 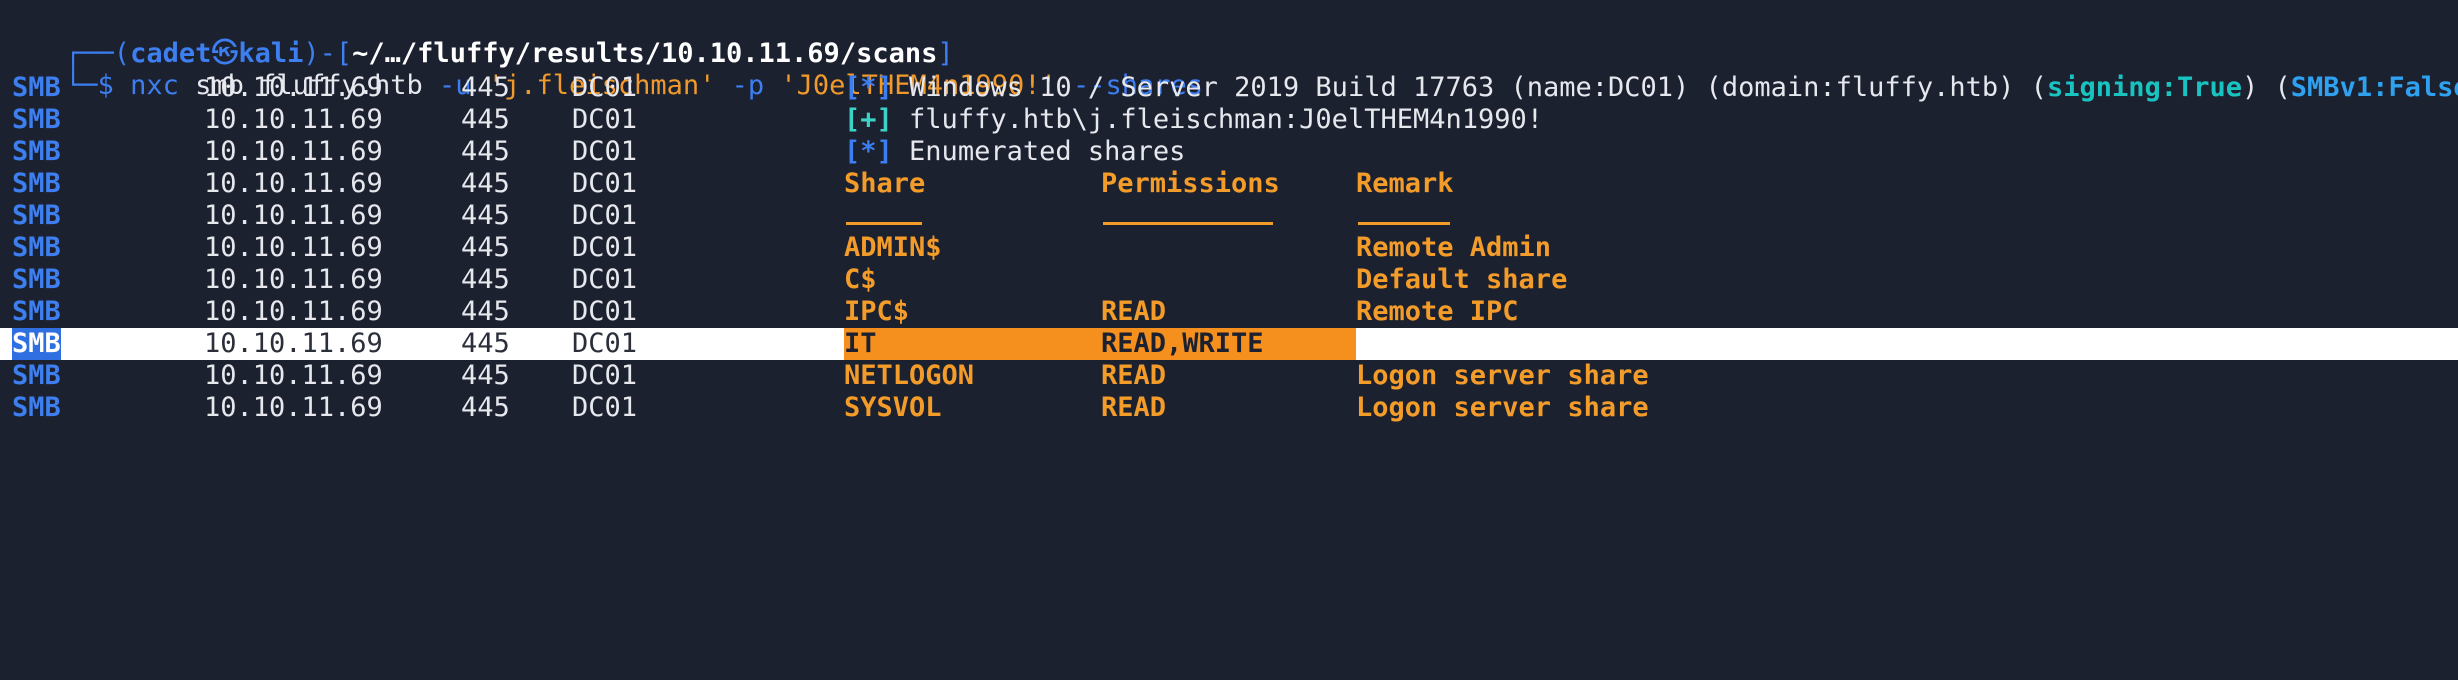 What do you see at coordinates (2144, 87) in the screenshot?
I see `signing-status: signing:True` at bounding box center [2144, 87].